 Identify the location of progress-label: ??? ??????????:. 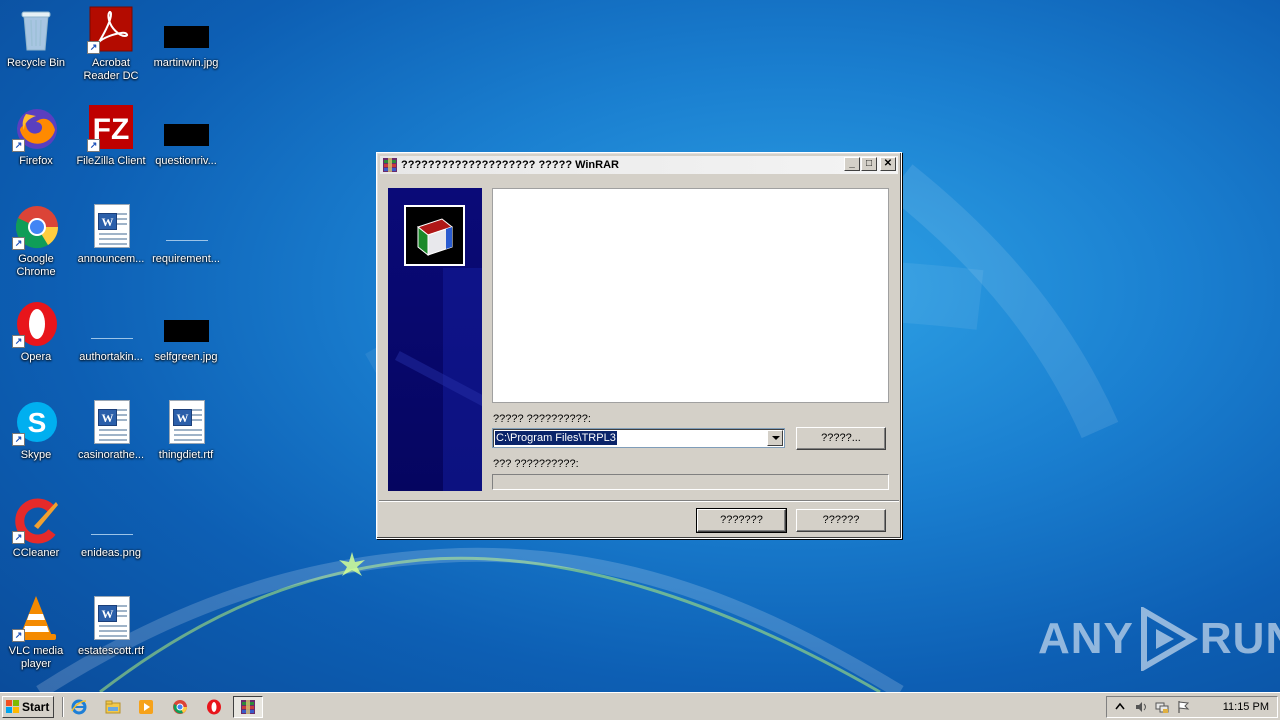
(536, 464).